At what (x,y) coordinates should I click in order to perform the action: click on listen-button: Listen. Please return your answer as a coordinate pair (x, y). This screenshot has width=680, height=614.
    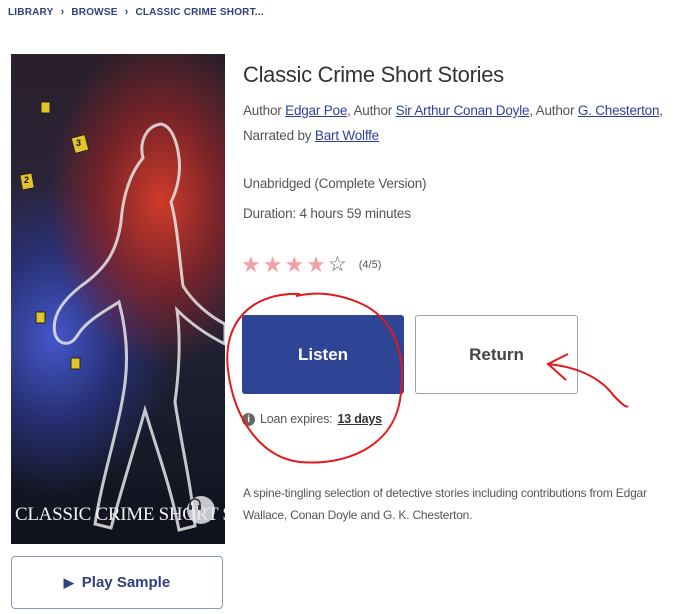
    Looking at the image, I should click on (323, 354).